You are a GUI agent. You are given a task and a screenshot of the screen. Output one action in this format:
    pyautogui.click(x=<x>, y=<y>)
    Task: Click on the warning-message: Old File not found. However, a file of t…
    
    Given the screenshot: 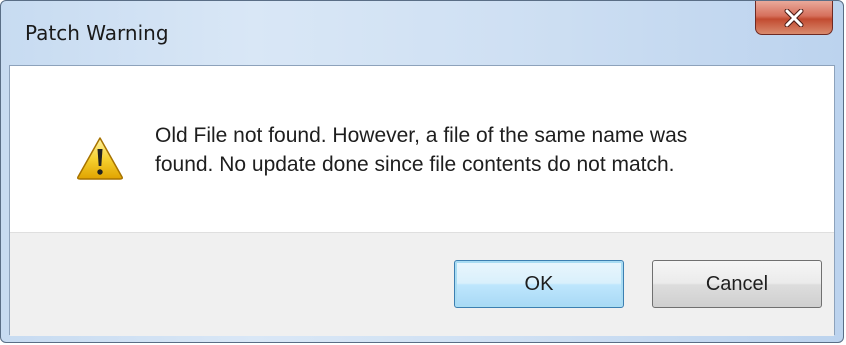 What is the action you would take?
    pyautogui.click(x=485, y=150)
    